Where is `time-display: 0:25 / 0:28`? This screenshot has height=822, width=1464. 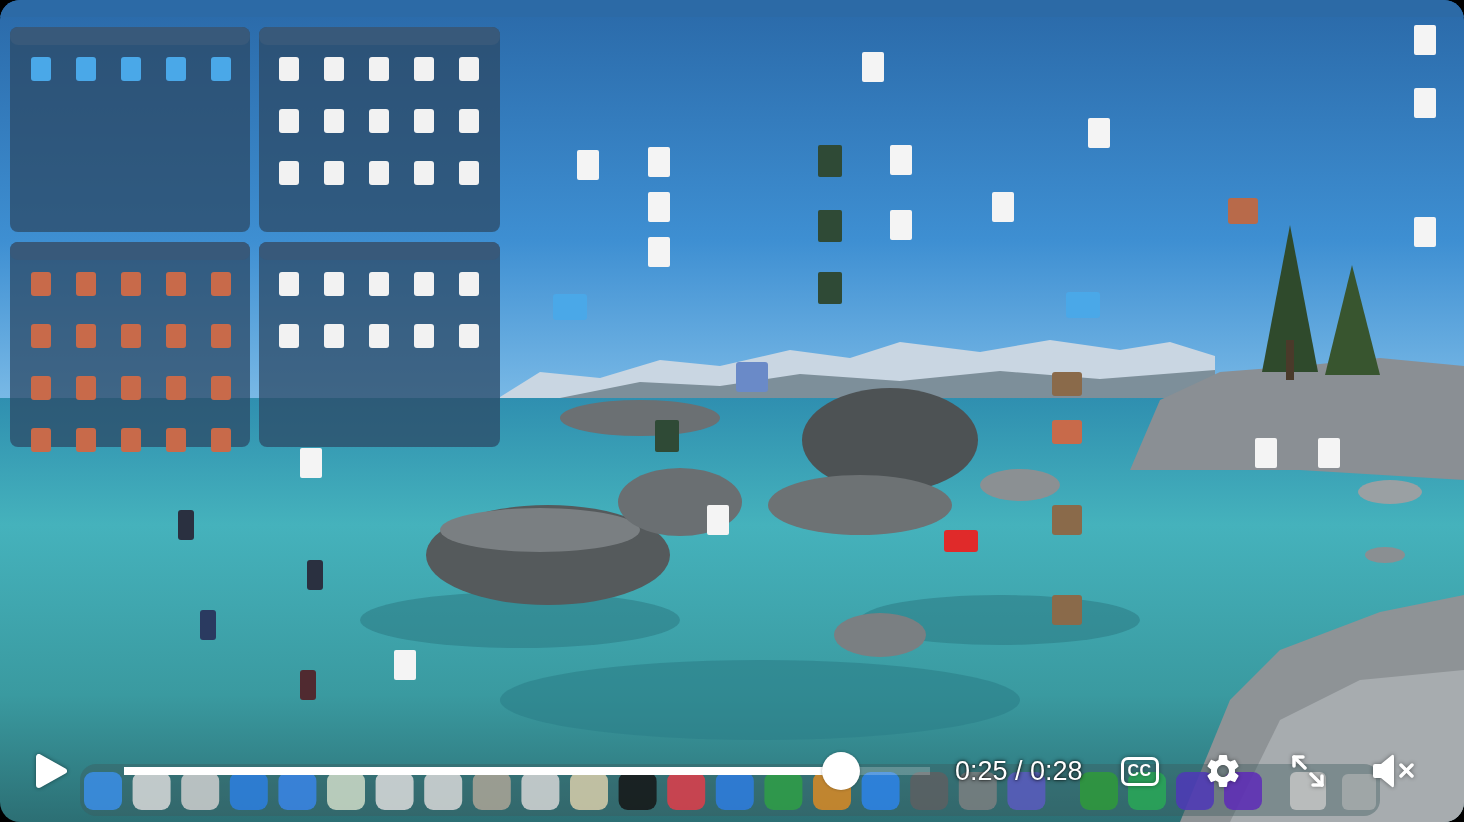 time-display: 0:25 / 0:28 is located at coordinates (1019, 771).